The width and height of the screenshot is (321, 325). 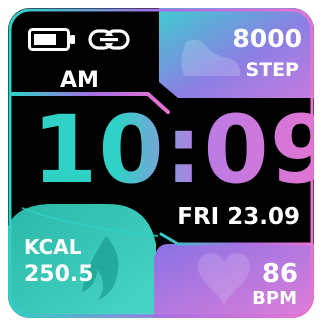 What do you see at coordinates (109, 39) in the screenshot?
I see `link-icon` at bounding box center [109, 39].